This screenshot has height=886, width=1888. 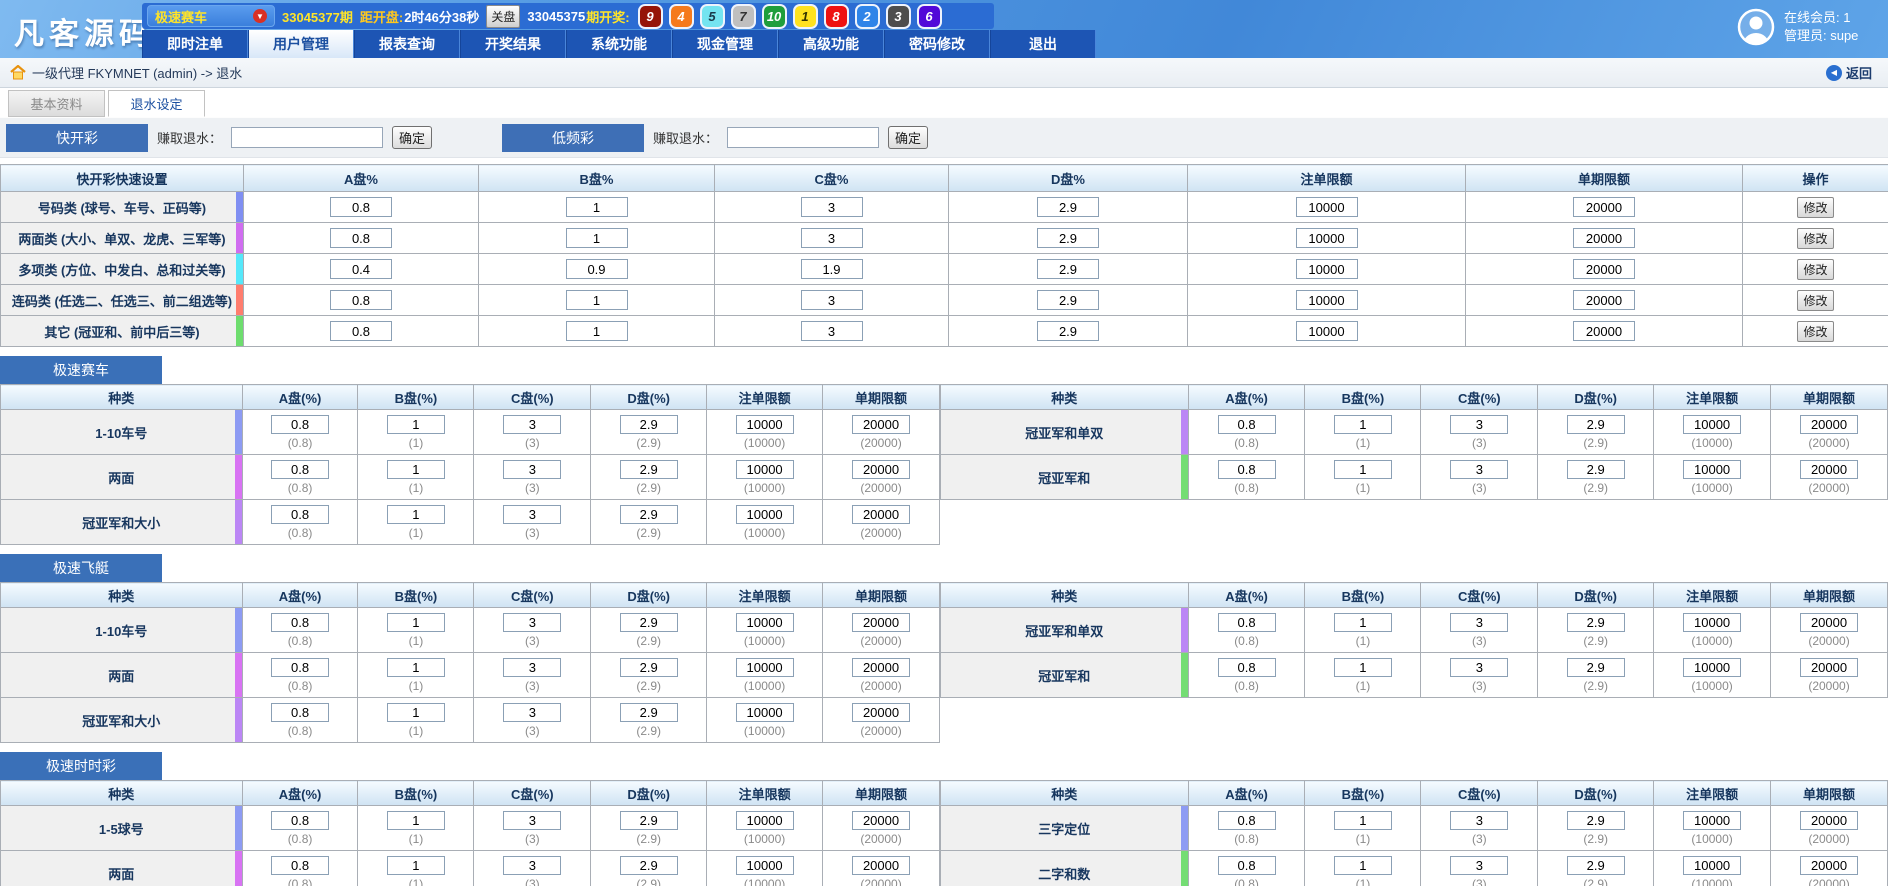 I want to click on nav-item-报表查询: 报表查询, so click(x=407, y=44).